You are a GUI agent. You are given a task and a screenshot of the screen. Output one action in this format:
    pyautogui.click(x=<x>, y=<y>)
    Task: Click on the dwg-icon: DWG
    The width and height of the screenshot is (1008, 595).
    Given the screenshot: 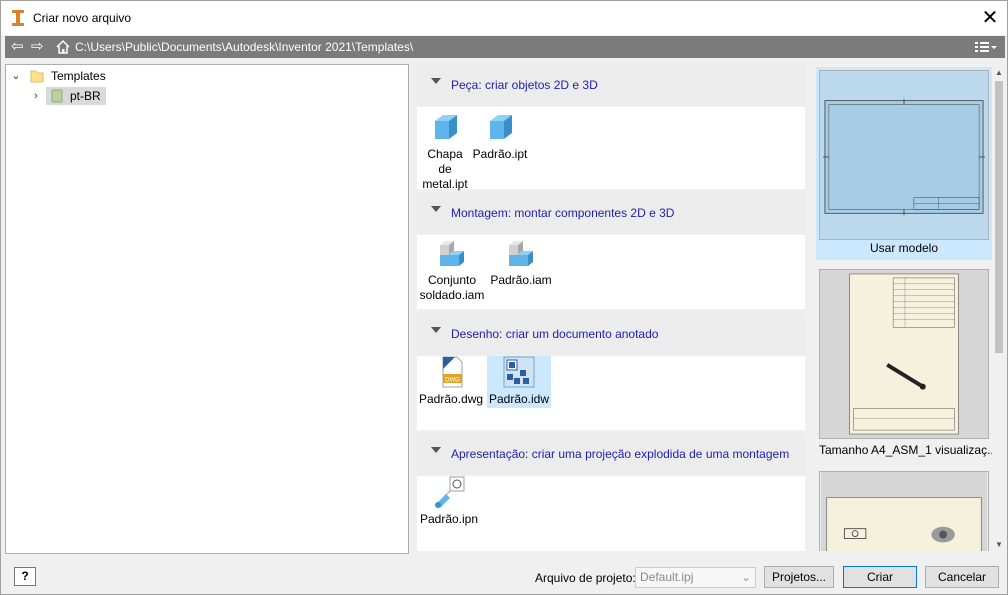 What is the action you would take?
    pyautogui.click(x=452, y=372)
    